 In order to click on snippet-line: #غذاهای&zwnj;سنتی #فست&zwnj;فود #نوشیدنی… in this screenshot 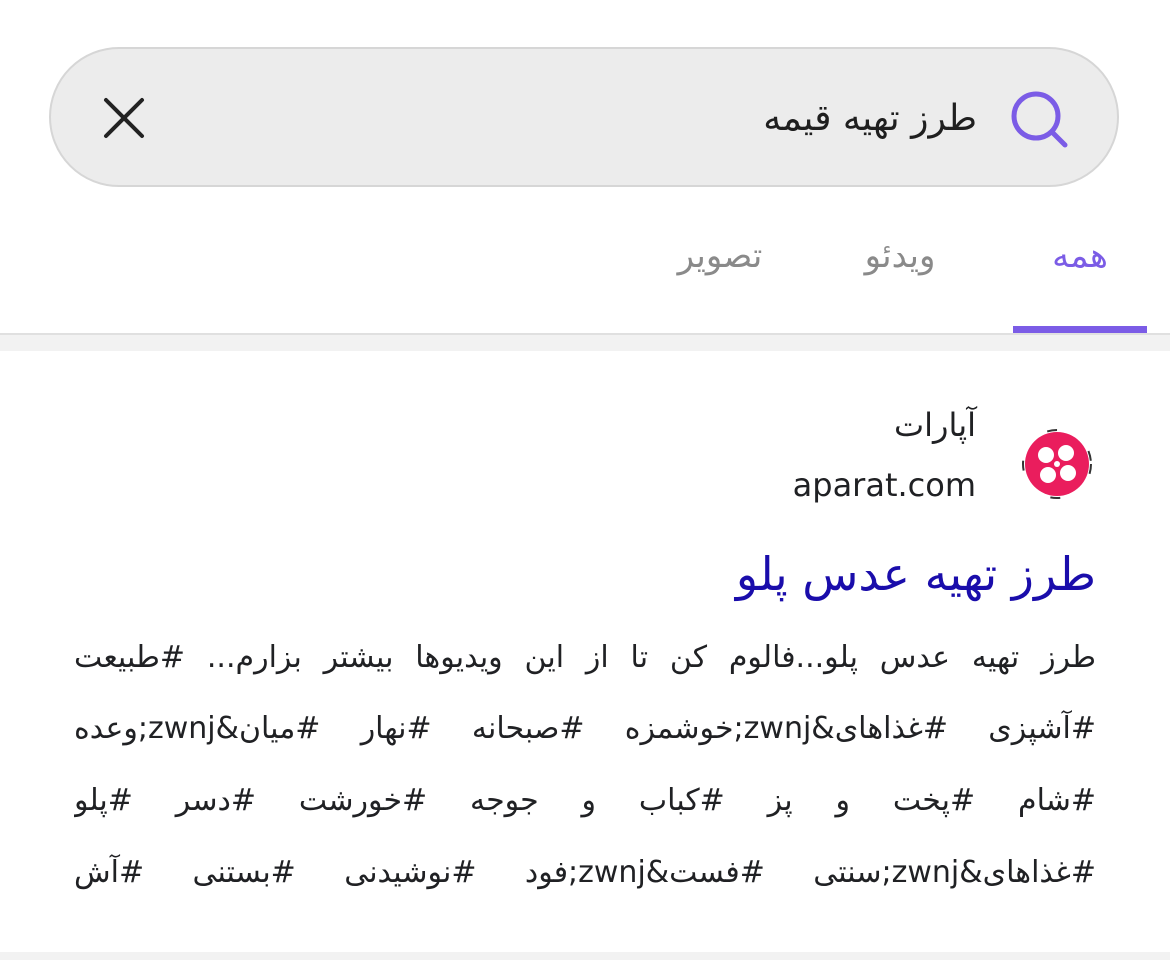, I will do `click(585, 872)`.